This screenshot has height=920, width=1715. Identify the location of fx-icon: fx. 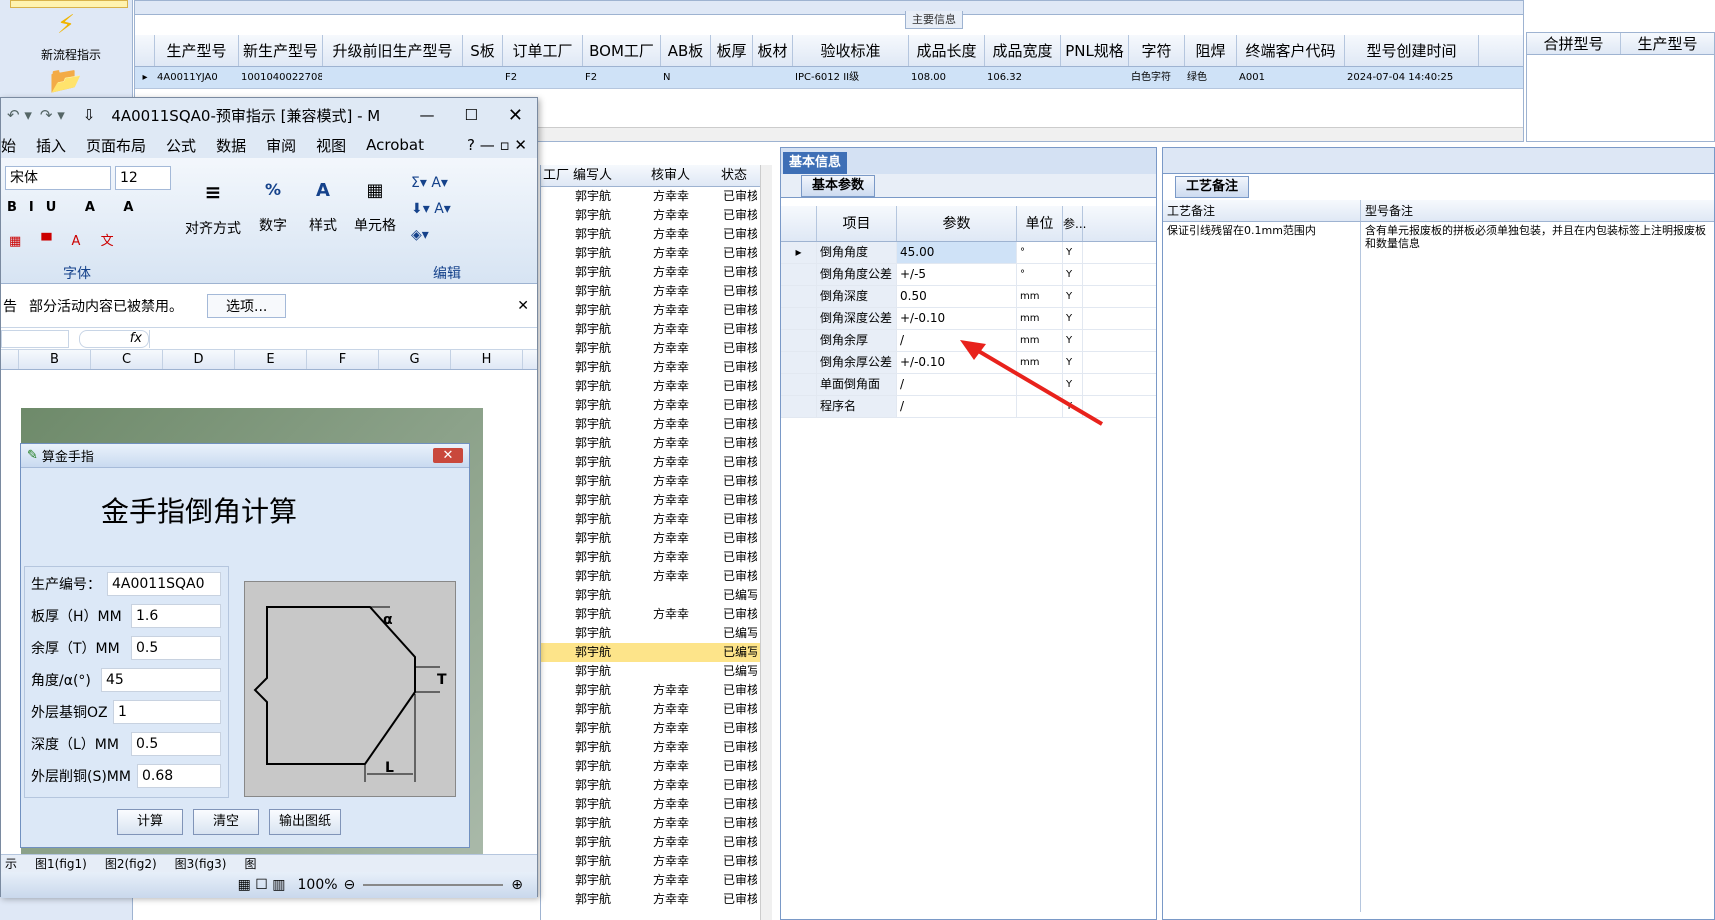
(114, 338).